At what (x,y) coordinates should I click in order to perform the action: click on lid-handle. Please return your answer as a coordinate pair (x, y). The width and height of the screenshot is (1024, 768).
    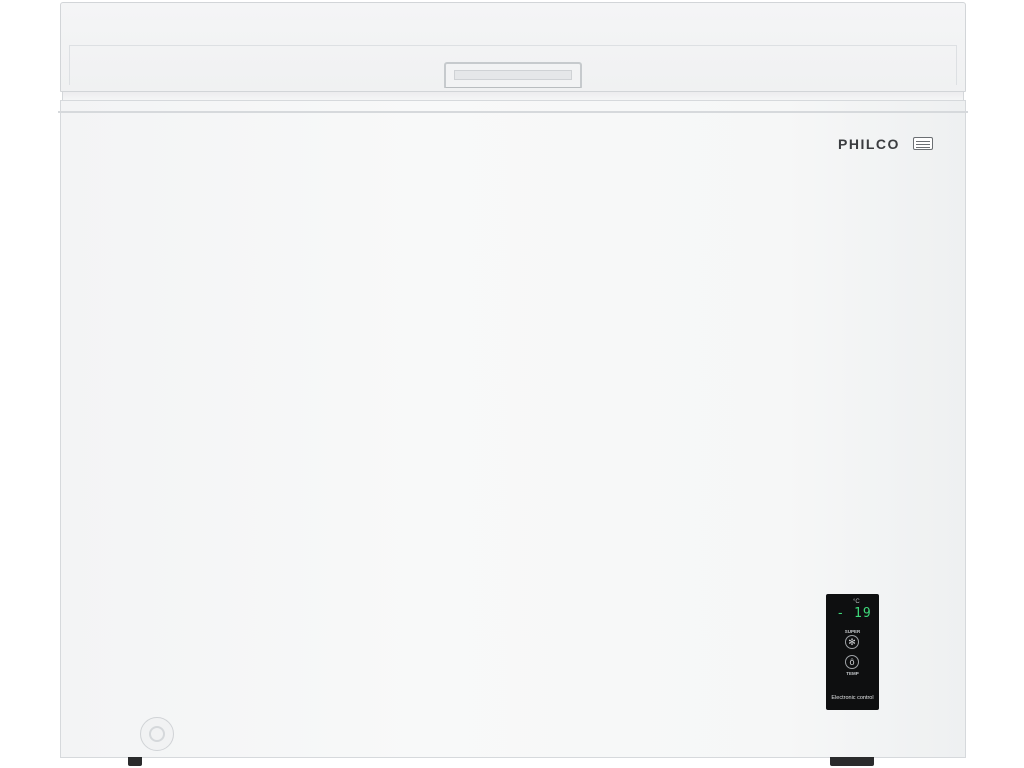
    Looking at the image, I should click on (513, 75).